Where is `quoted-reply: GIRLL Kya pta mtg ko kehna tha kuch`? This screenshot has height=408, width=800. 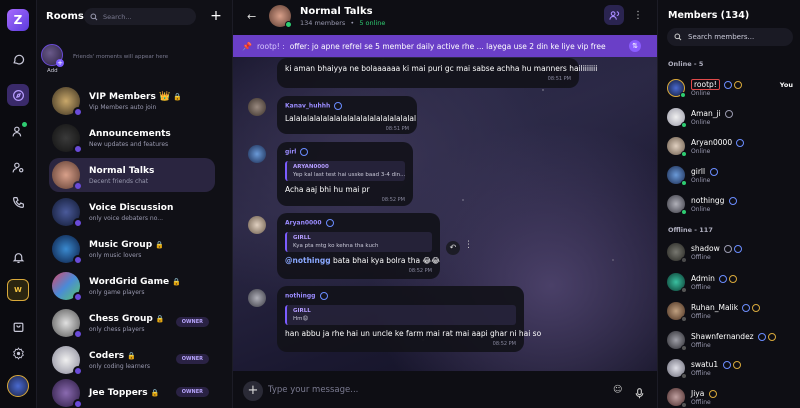
quoted-reply: GIRLL Kya pta mtg ko kehna tha kuch is located at coordinates (358, 242).